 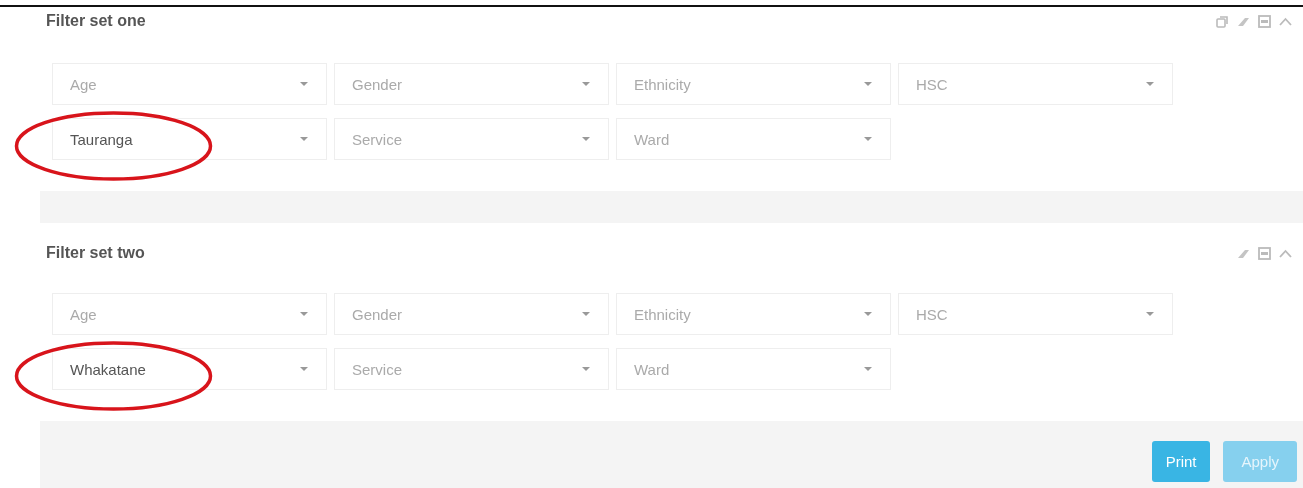 What do you see at coordinates (96, 21) in the screenshot?
I see `panel-title: Filter set one` at bounding box center [96, 21].